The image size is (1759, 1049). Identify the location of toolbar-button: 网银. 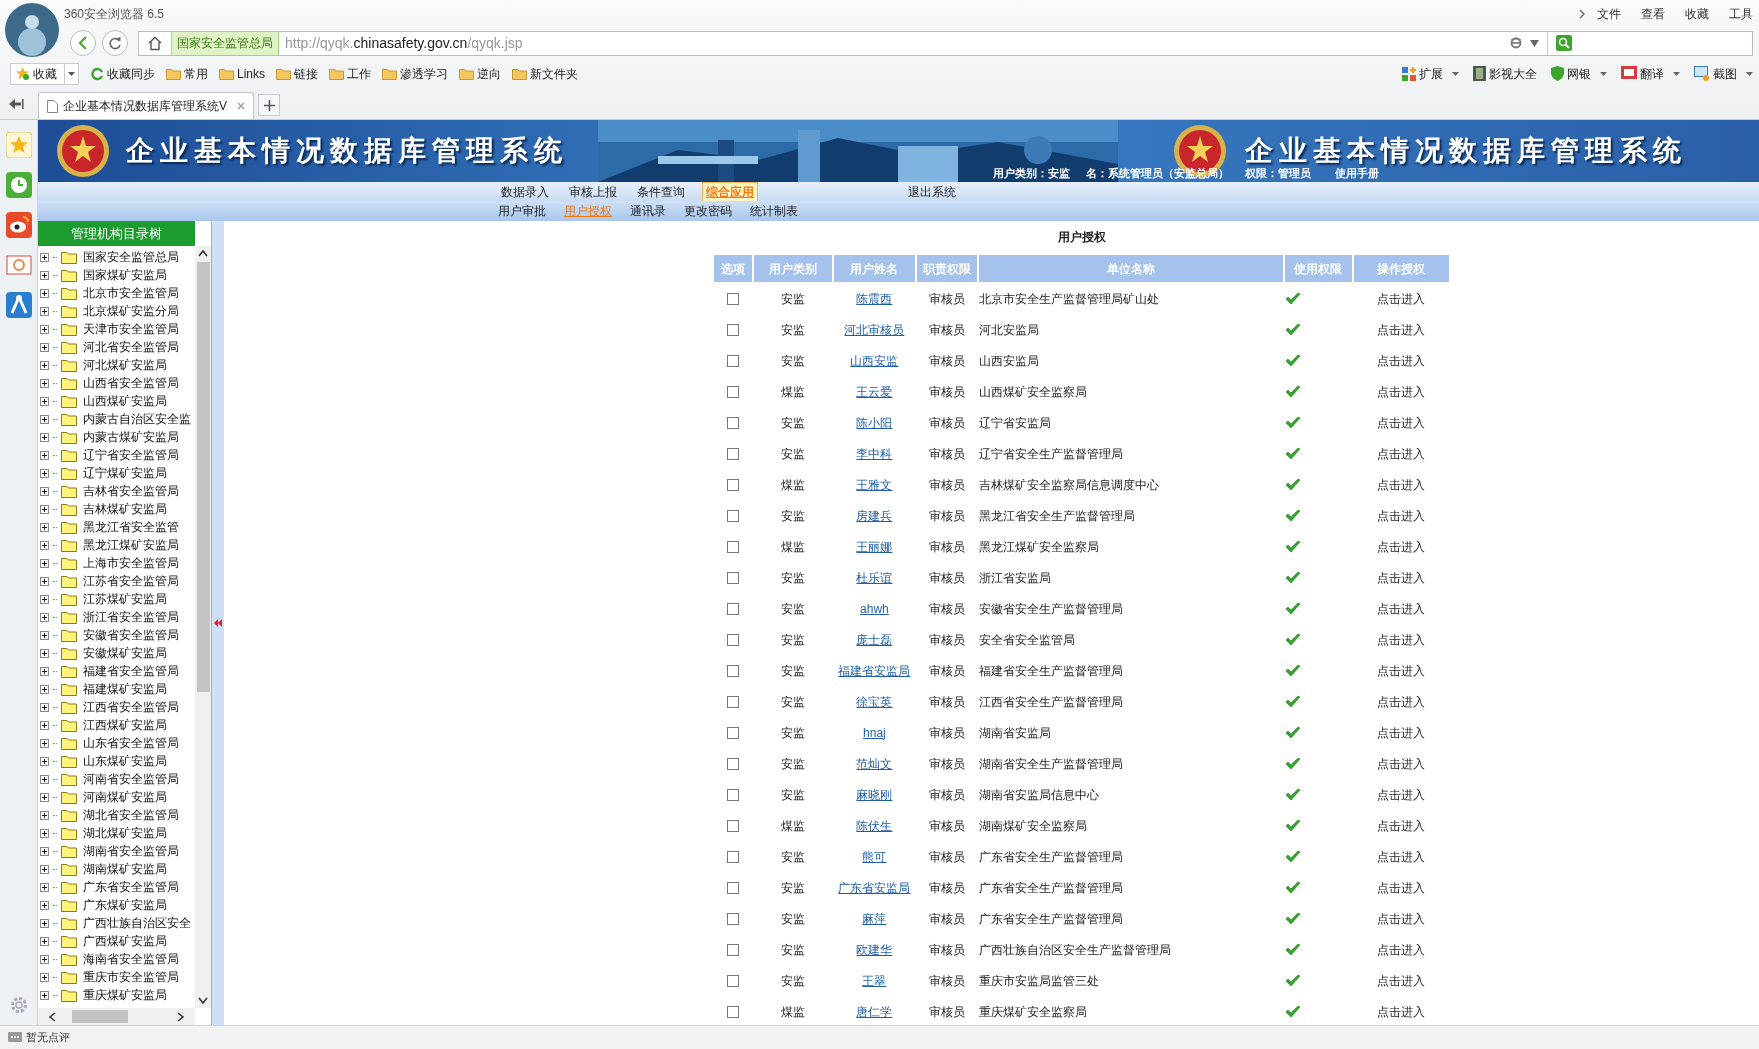
(1579, 73).